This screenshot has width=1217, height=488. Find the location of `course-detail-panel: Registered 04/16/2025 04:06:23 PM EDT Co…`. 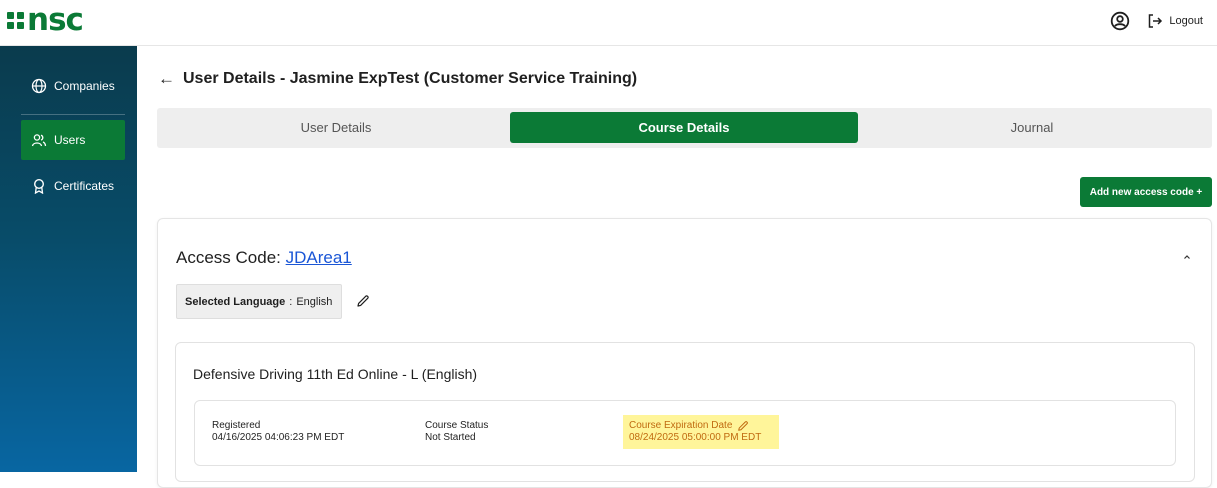

course-detail-panel: Registered 04/16/2025 04:06:23 PM EDT Co… is located at coordinates (685, 433).